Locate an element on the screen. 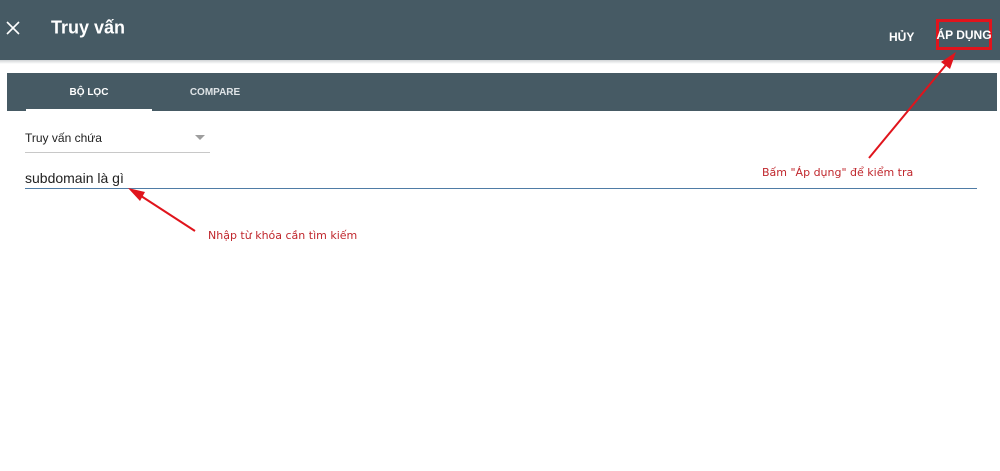 The width and height of the screenshot is (1000, 471). header-shadow is located at coordinates (500, 62).